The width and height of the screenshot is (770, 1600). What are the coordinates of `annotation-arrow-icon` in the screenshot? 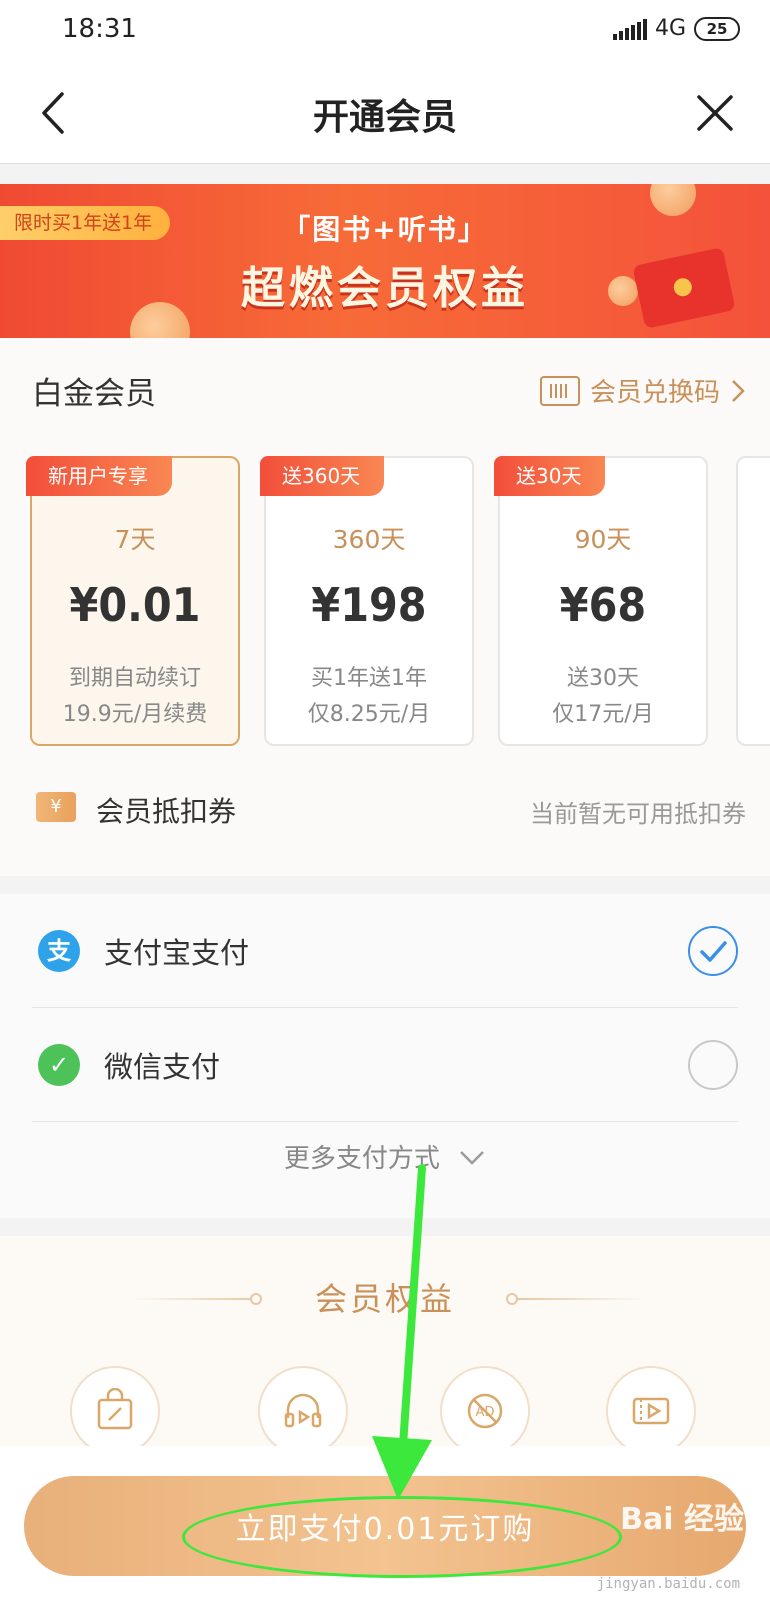 It's located at (402, 1332).